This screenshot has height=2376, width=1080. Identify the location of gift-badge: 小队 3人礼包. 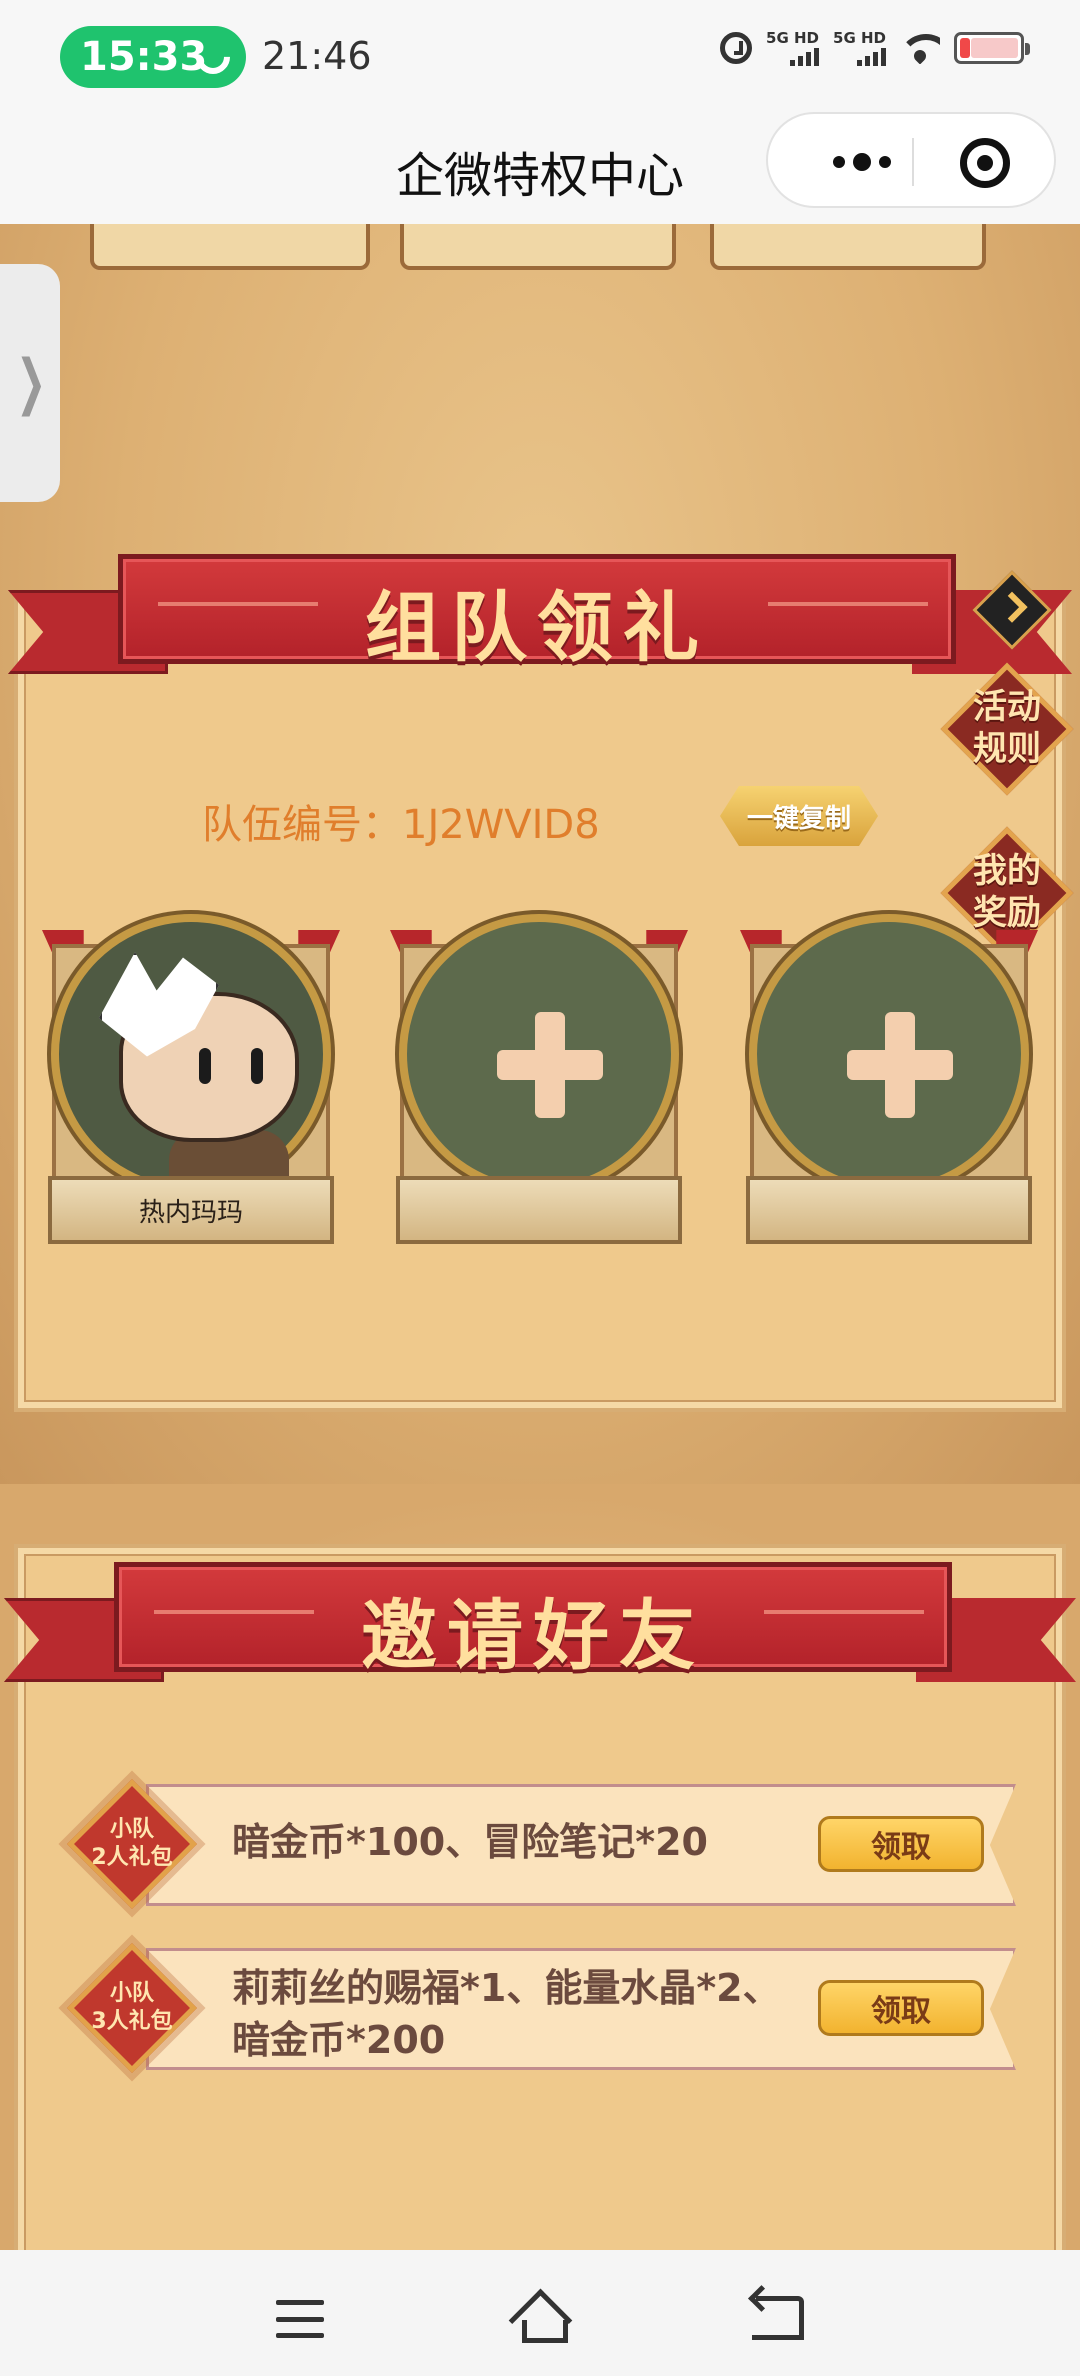
(132, 2008).